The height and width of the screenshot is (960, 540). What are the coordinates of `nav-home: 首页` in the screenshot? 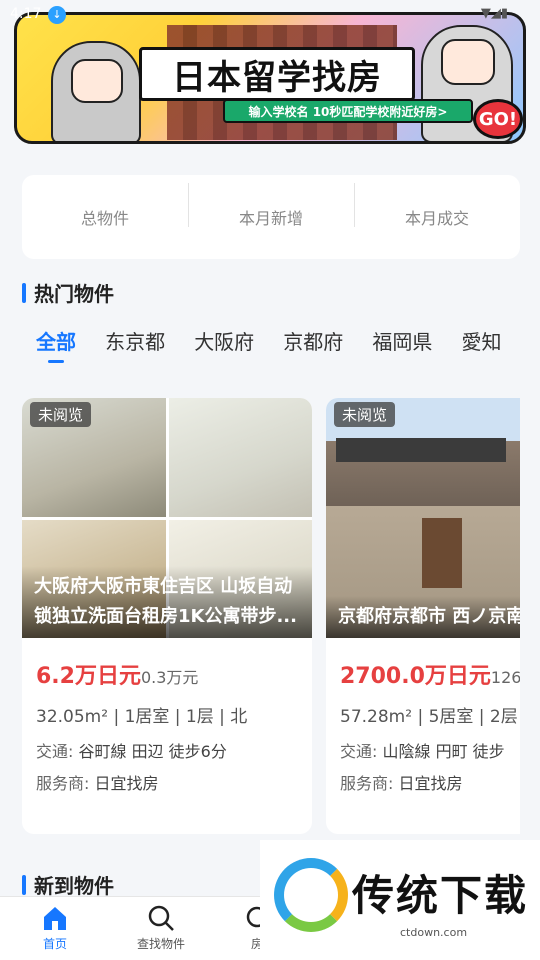 It's located at (55, 927).